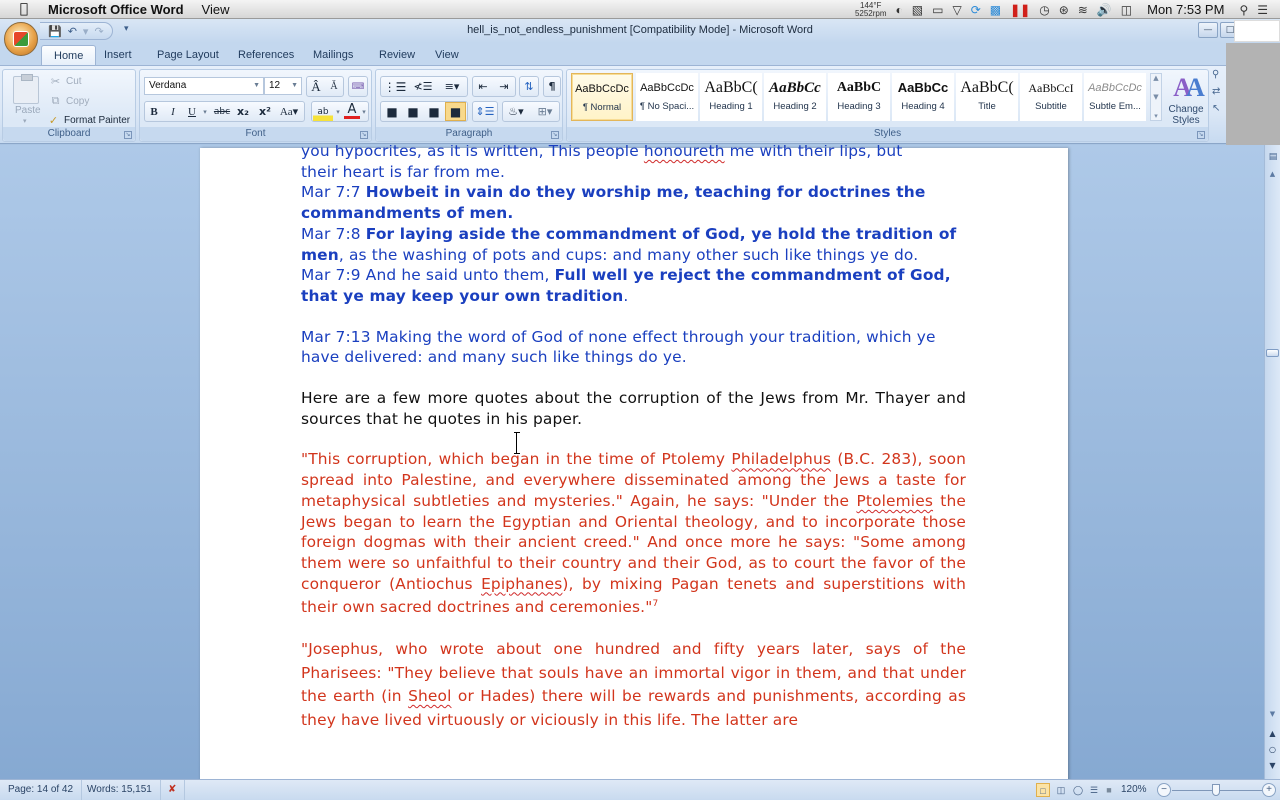  What do you see at coordinates (266, 55) in the screenshot?
I see `tab-references: References` at bounding box center [266, 55].